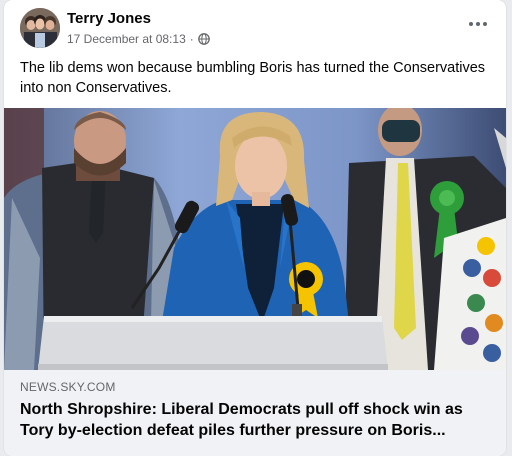 The image size is (512, 456). Describe the element at coordinates (203, 39) in the screenshot. I see `globe-icon` at that location.